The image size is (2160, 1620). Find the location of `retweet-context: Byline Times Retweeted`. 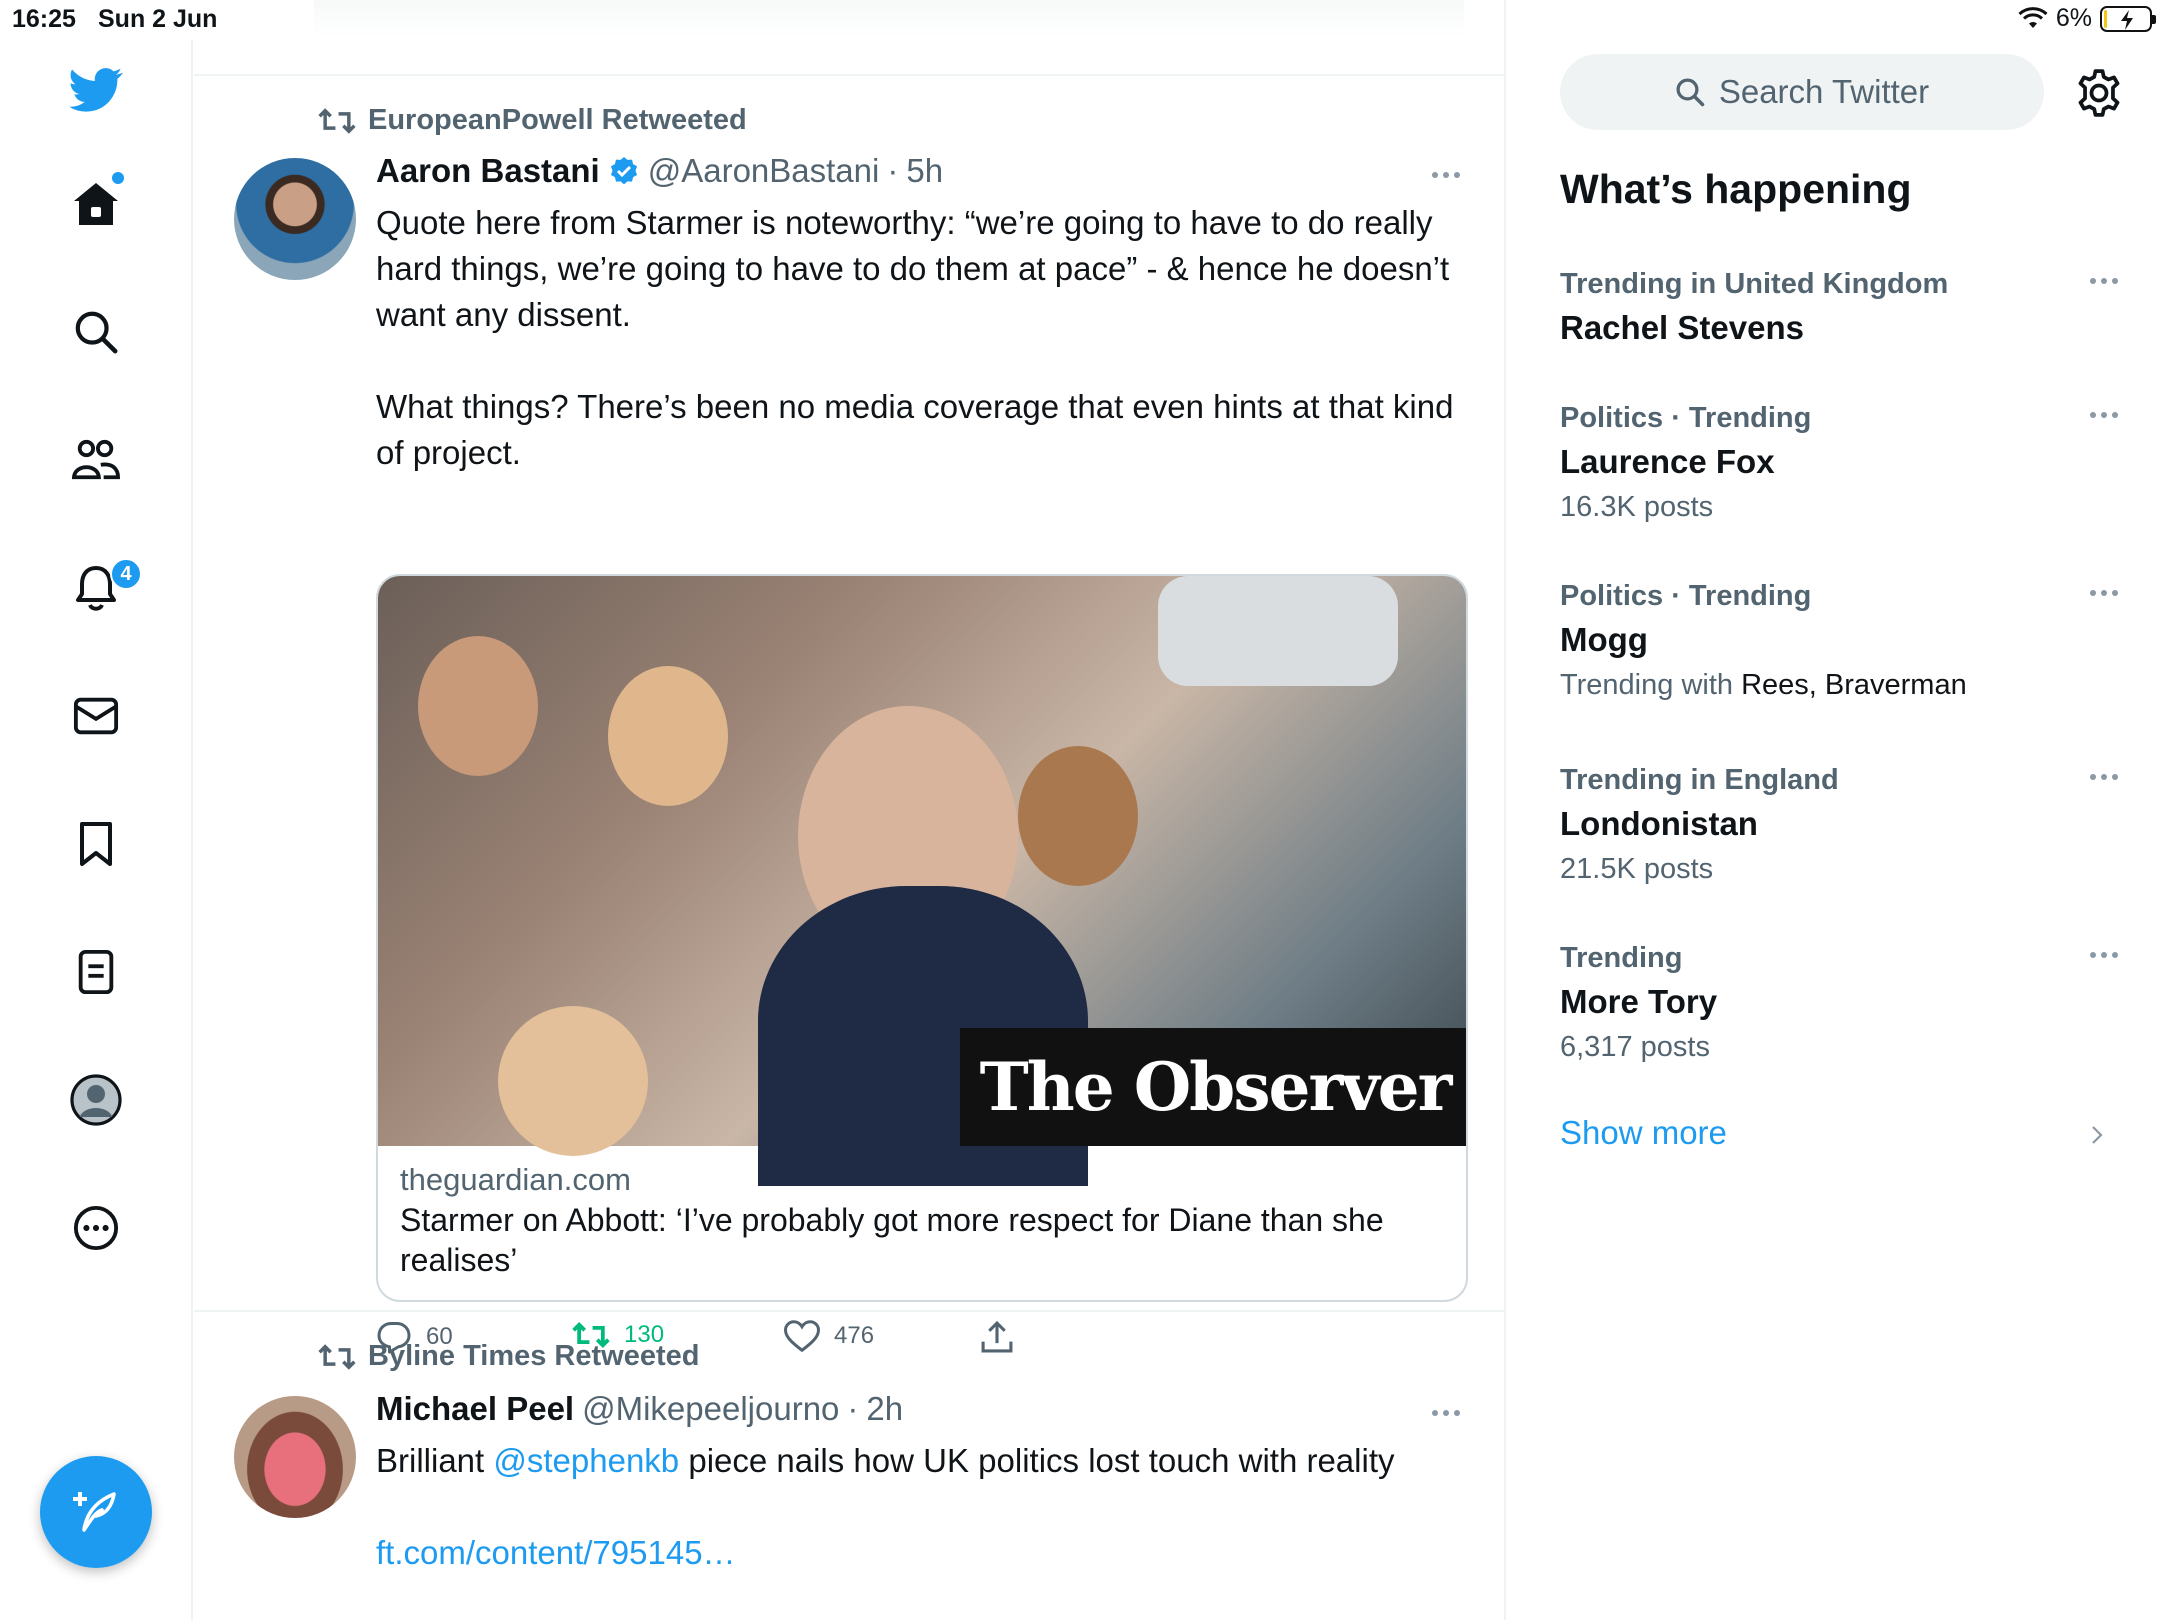

retweet-context: Byline Times Retweeted is located at coordinates (508, 1356).